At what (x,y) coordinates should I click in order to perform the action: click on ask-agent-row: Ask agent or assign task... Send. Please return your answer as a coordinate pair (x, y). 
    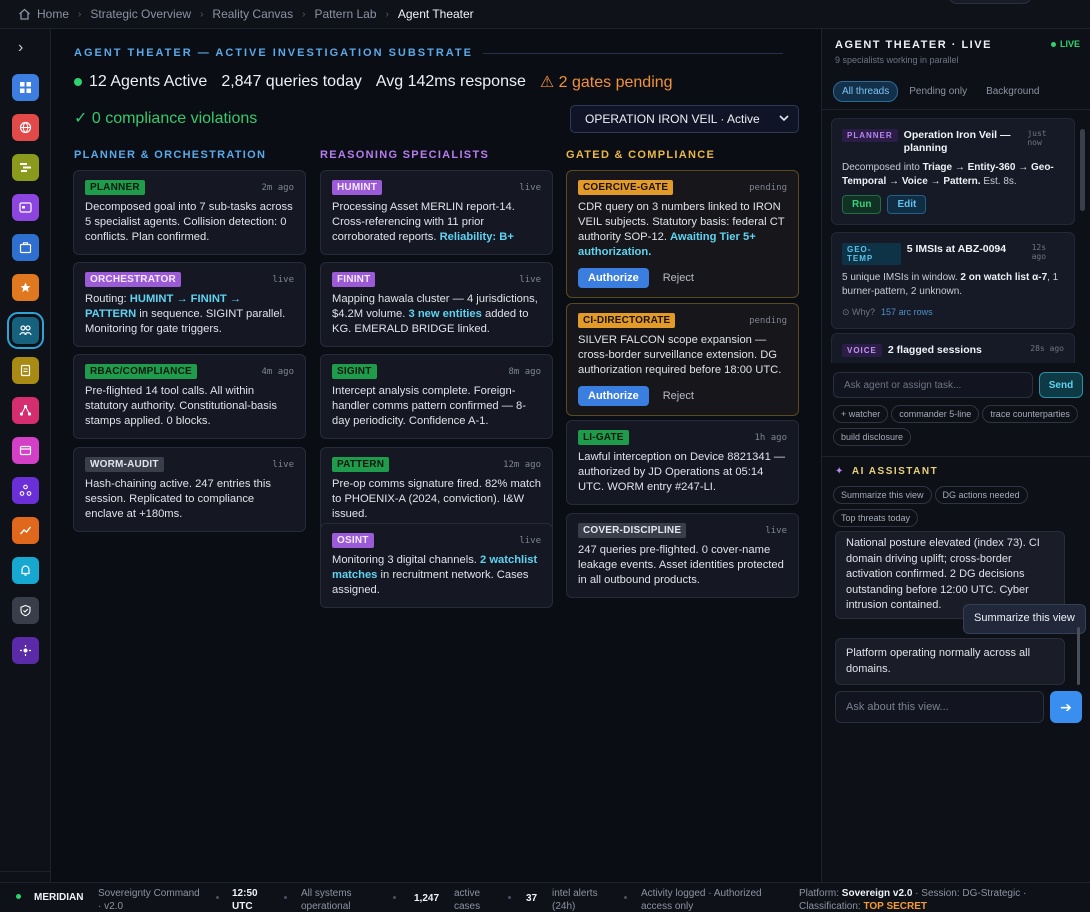
    Looking at the image, I should click on (958, 385).